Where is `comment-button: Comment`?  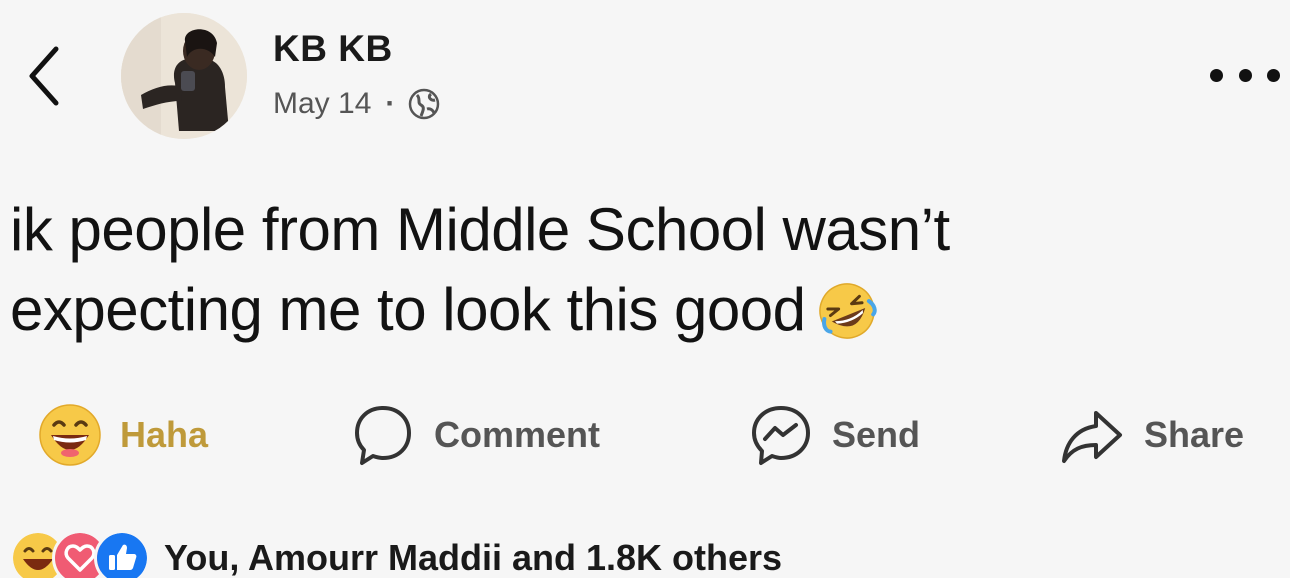
comment-button: Comment is located at coordinates (476, 435).